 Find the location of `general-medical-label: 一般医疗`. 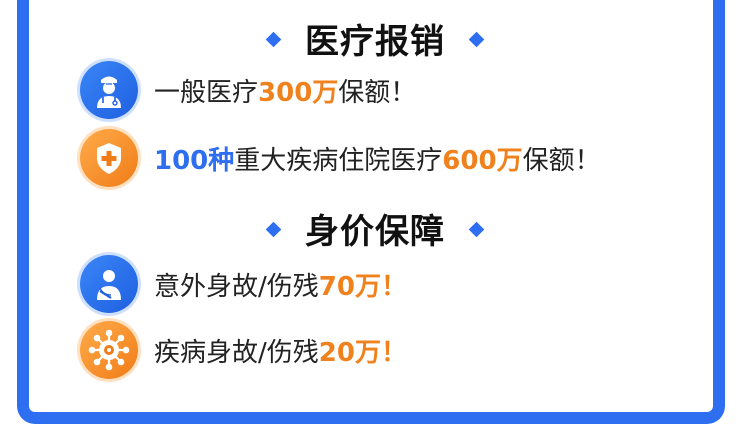

general-medical-label: 一般医疗 is located at coordinates (206, 92).